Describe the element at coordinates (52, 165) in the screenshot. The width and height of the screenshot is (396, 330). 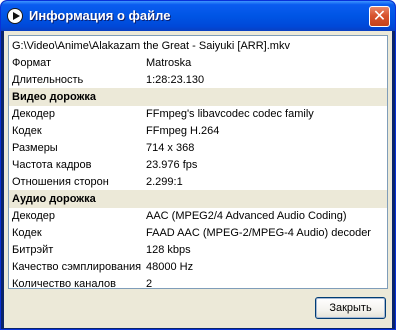
I see `fps-label: Частота кадров` at that location.